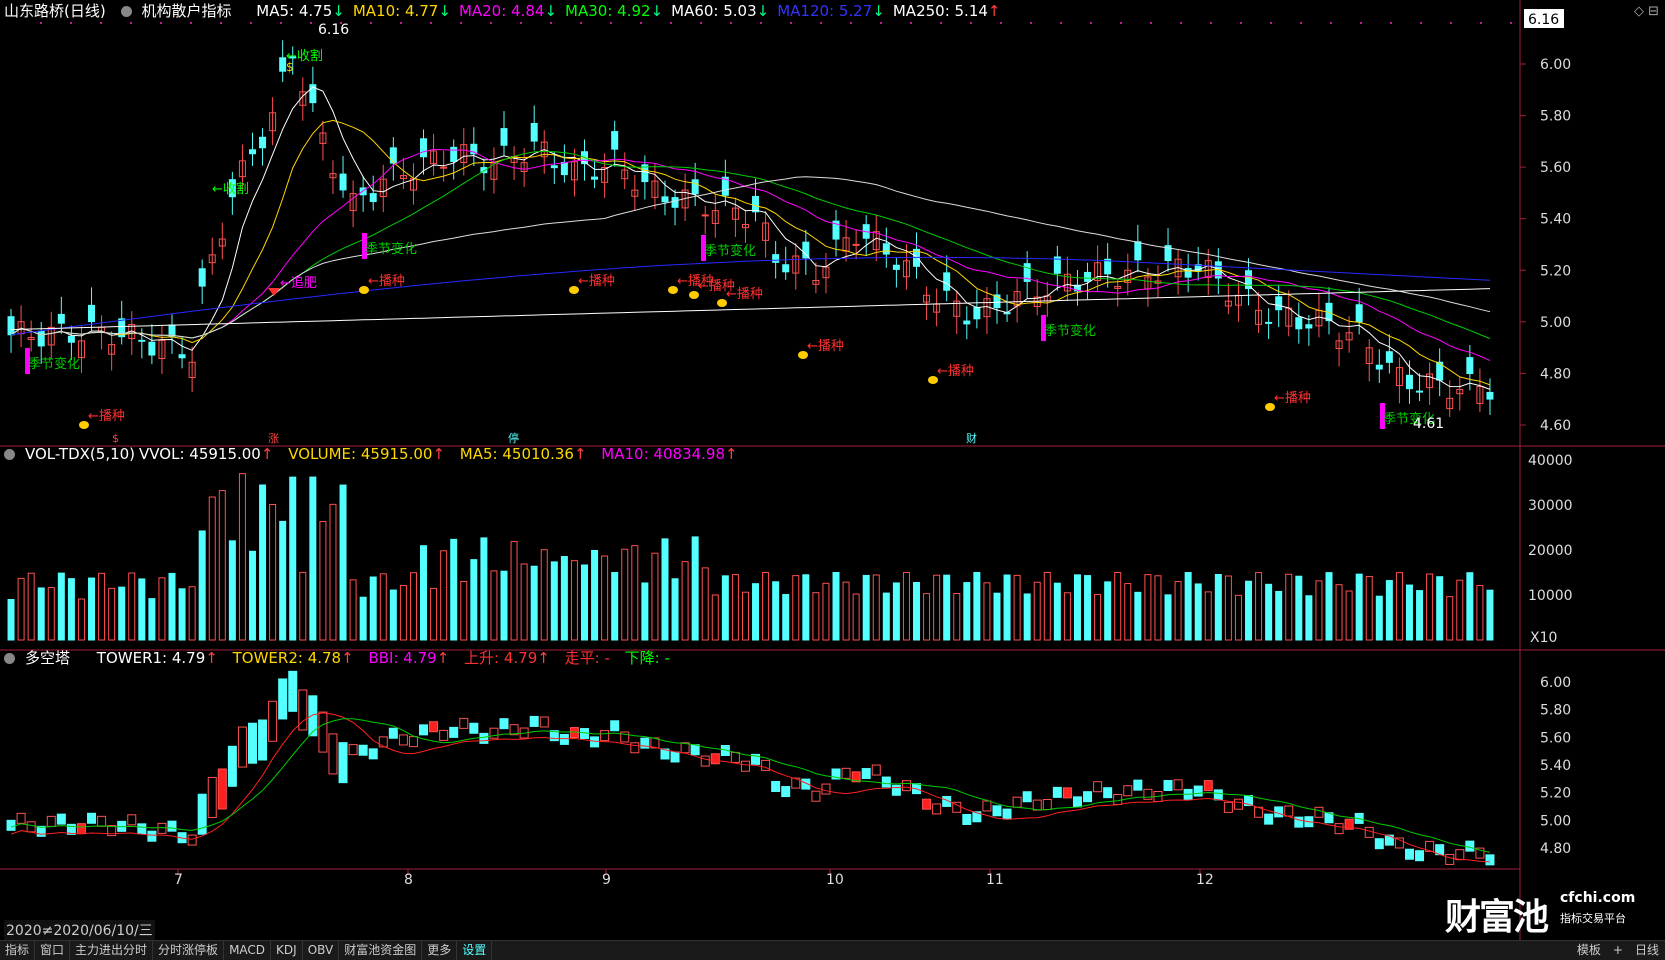 Image resolution: width=1665 pixels, height=960 pixels. What do you see at coordinates (440, 950) in the screenshot?
I see `tab-more: 更多` at bounding box center [440, 950].